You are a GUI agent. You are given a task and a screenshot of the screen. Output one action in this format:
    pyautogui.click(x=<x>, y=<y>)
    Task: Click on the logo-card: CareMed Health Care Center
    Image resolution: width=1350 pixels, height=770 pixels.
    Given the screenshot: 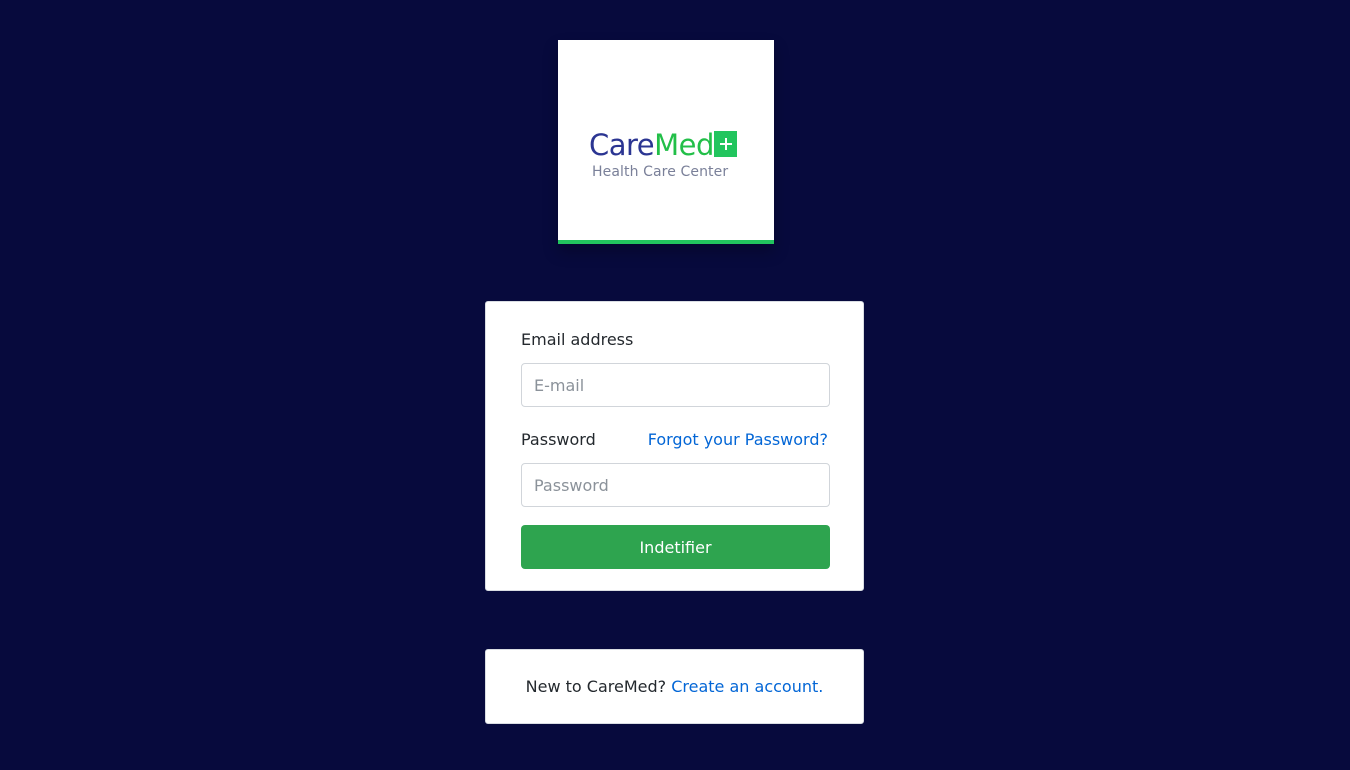 What is the action you would take?
    pyautogui.click(x=666, y=142)
    